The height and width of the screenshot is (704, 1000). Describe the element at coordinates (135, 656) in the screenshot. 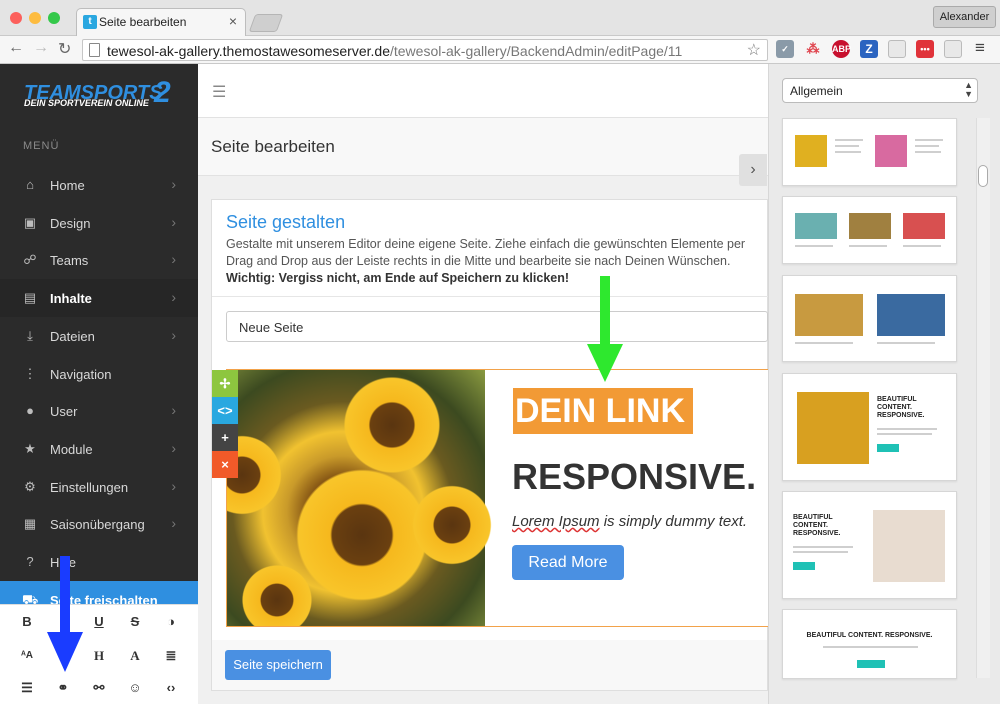

I see `font-icon: A` at that location.